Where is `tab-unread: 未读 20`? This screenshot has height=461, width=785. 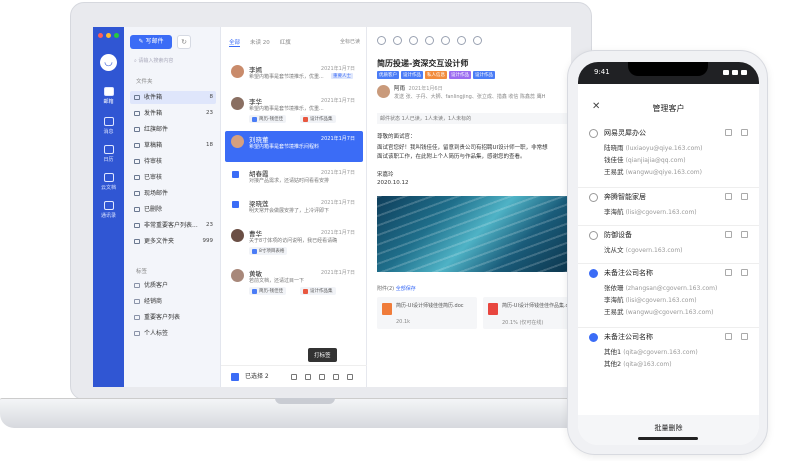
tab-unread: 未读 20 is located at coordinates (260, 42).